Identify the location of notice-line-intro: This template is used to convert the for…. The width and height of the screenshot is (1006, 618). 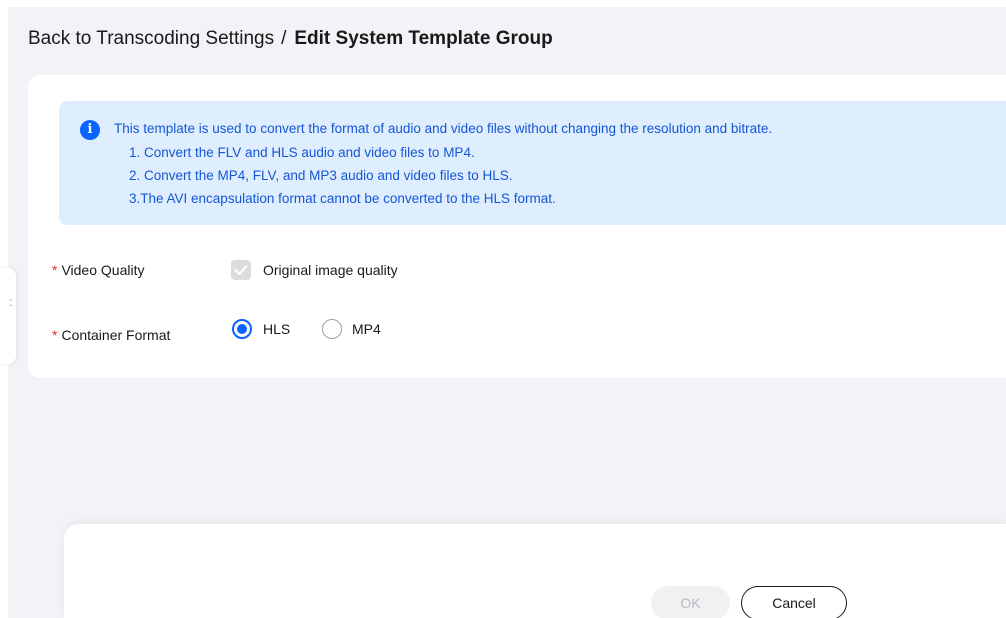
(443, 128).